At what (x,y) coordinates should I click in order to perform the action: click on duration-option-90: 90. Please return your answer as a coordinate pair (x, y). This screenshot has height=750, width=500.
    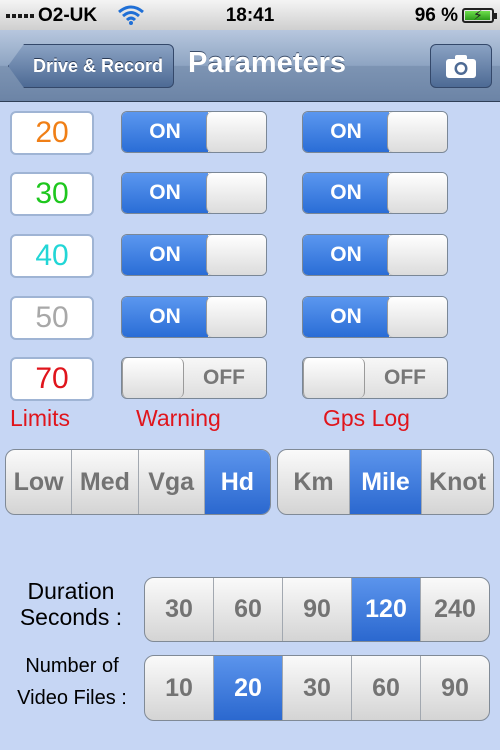
    Looking at the image, I should click on (317, 609).